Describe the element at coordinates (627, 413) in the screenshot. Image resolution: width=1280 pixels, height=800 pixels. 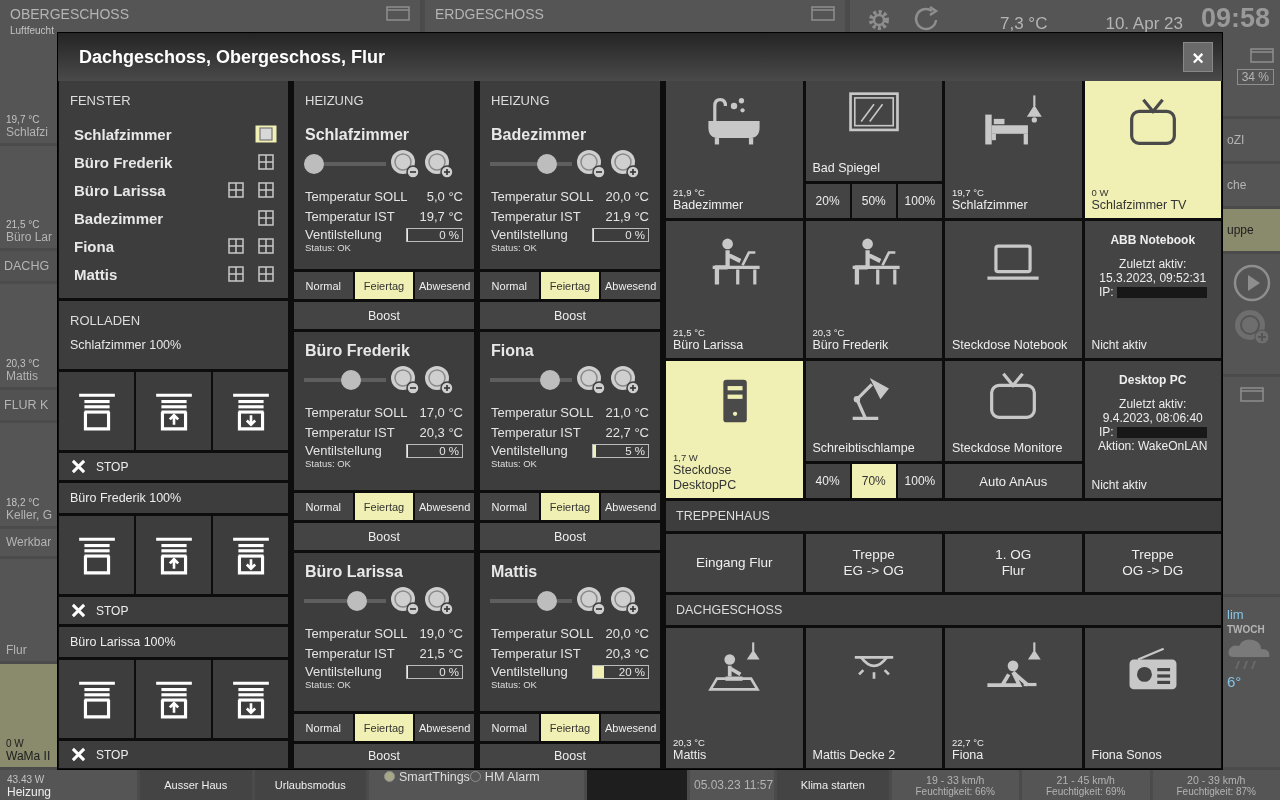
I see `setpoint-value: 21,0 °C` at that location.